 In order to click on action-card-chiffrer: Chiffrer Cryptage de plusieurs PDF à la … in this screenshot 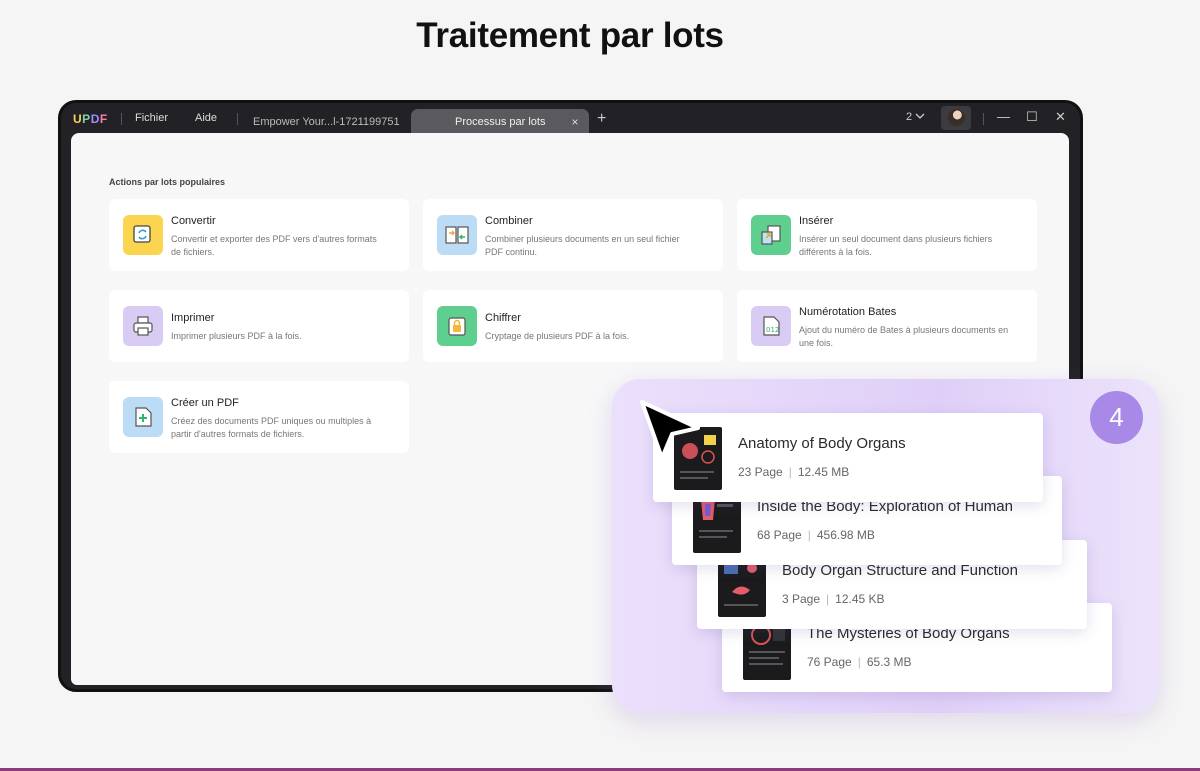, I will do `click(573, 326)`.